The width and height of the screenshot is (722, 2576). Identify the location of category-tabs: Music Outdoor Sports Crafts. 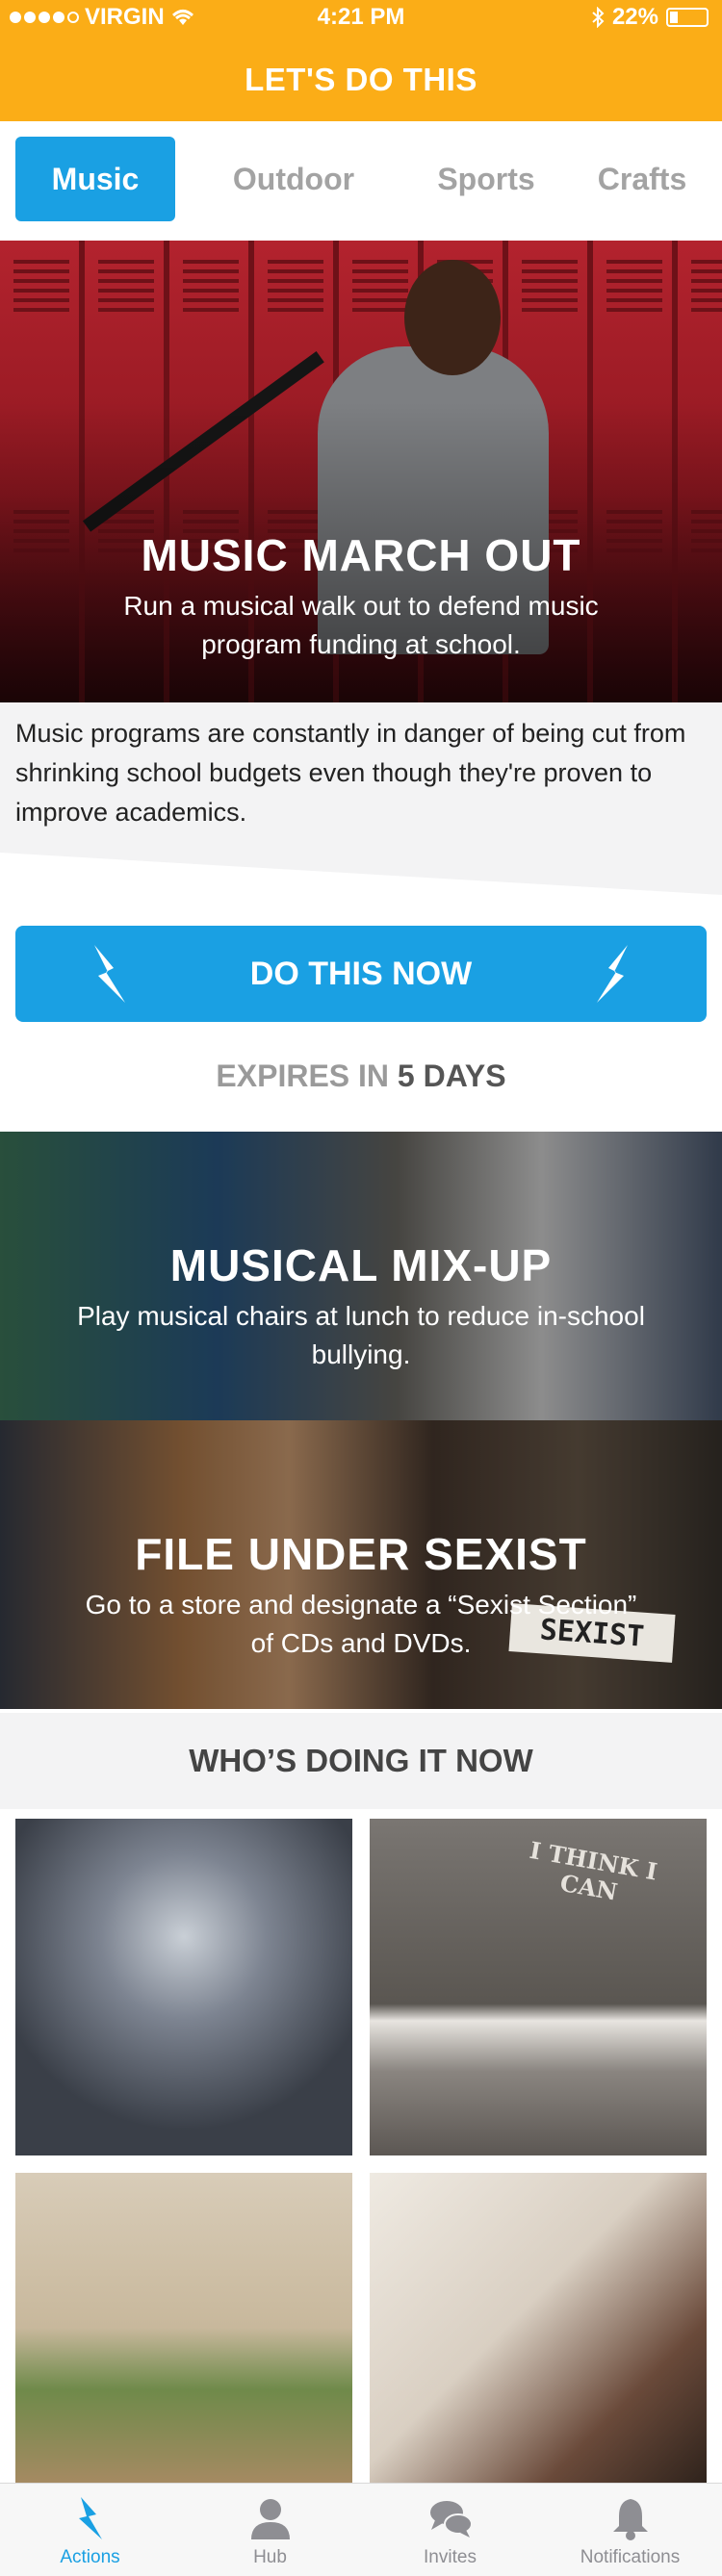
(361, 181).